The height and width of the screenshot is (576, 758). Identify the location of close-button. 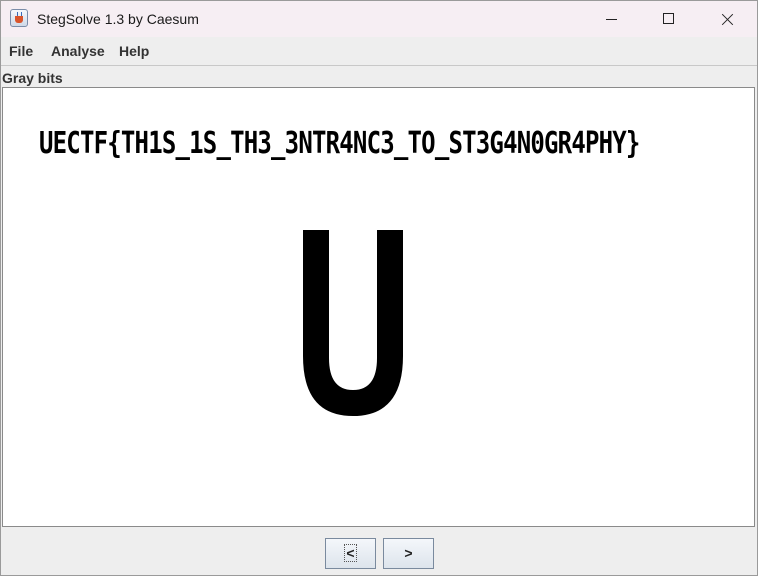
(728, 19).